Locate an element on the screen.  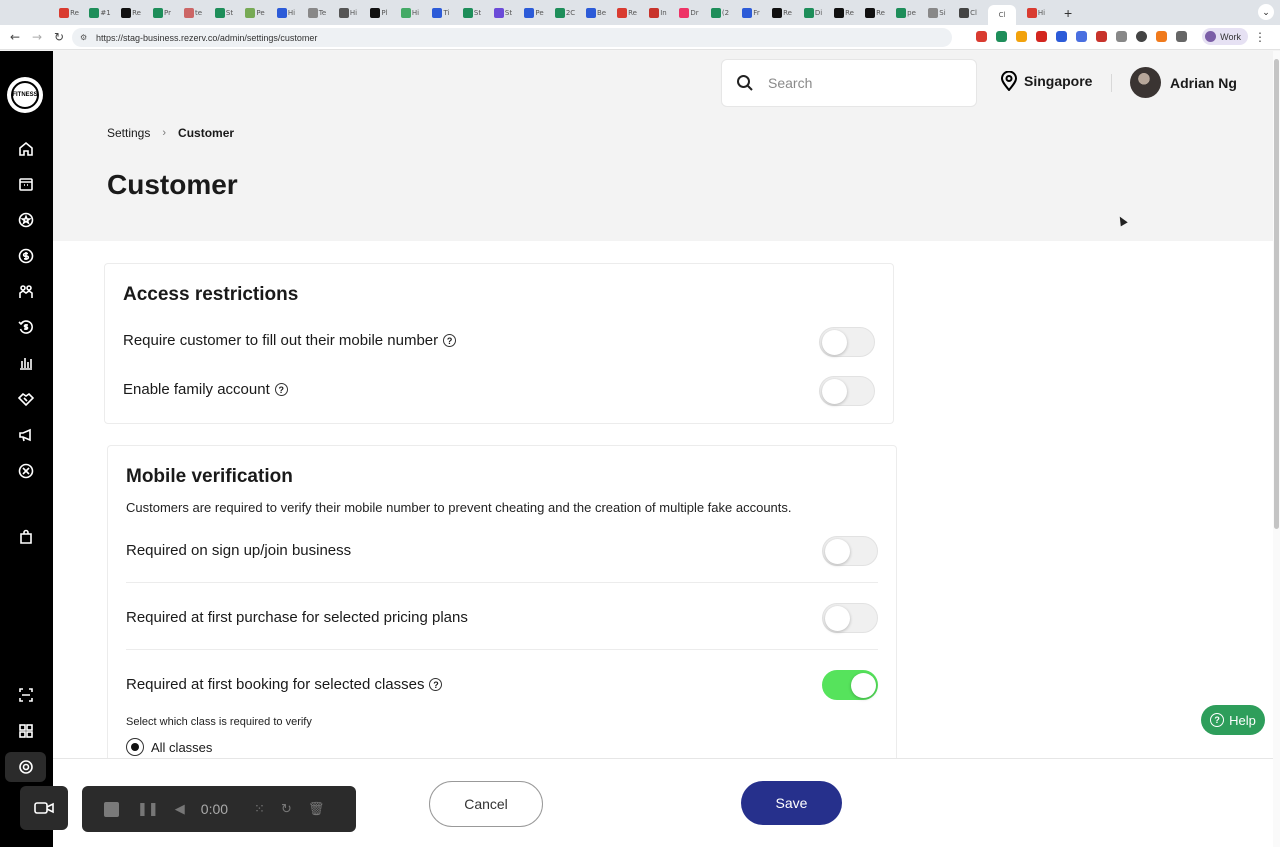
browser-tab: Pr is located at coordinates (162, 13).